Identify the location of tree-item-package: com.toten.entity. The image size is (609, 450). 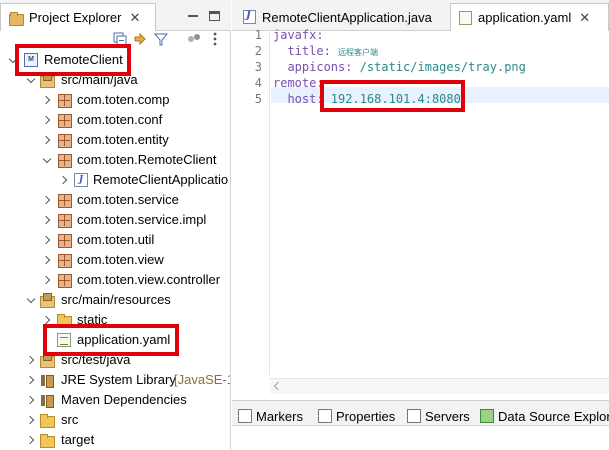
(115, 140).